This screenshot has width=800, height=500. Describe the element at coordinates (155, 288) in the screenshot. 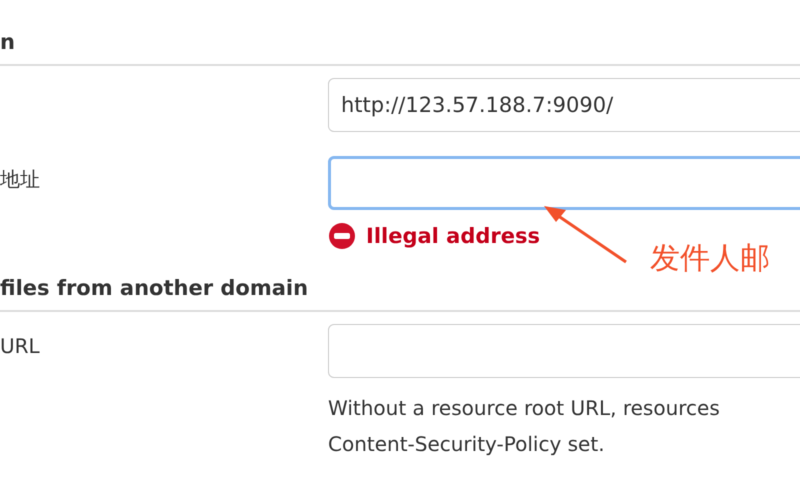

I see `section-heading: files from another domain` at that location.